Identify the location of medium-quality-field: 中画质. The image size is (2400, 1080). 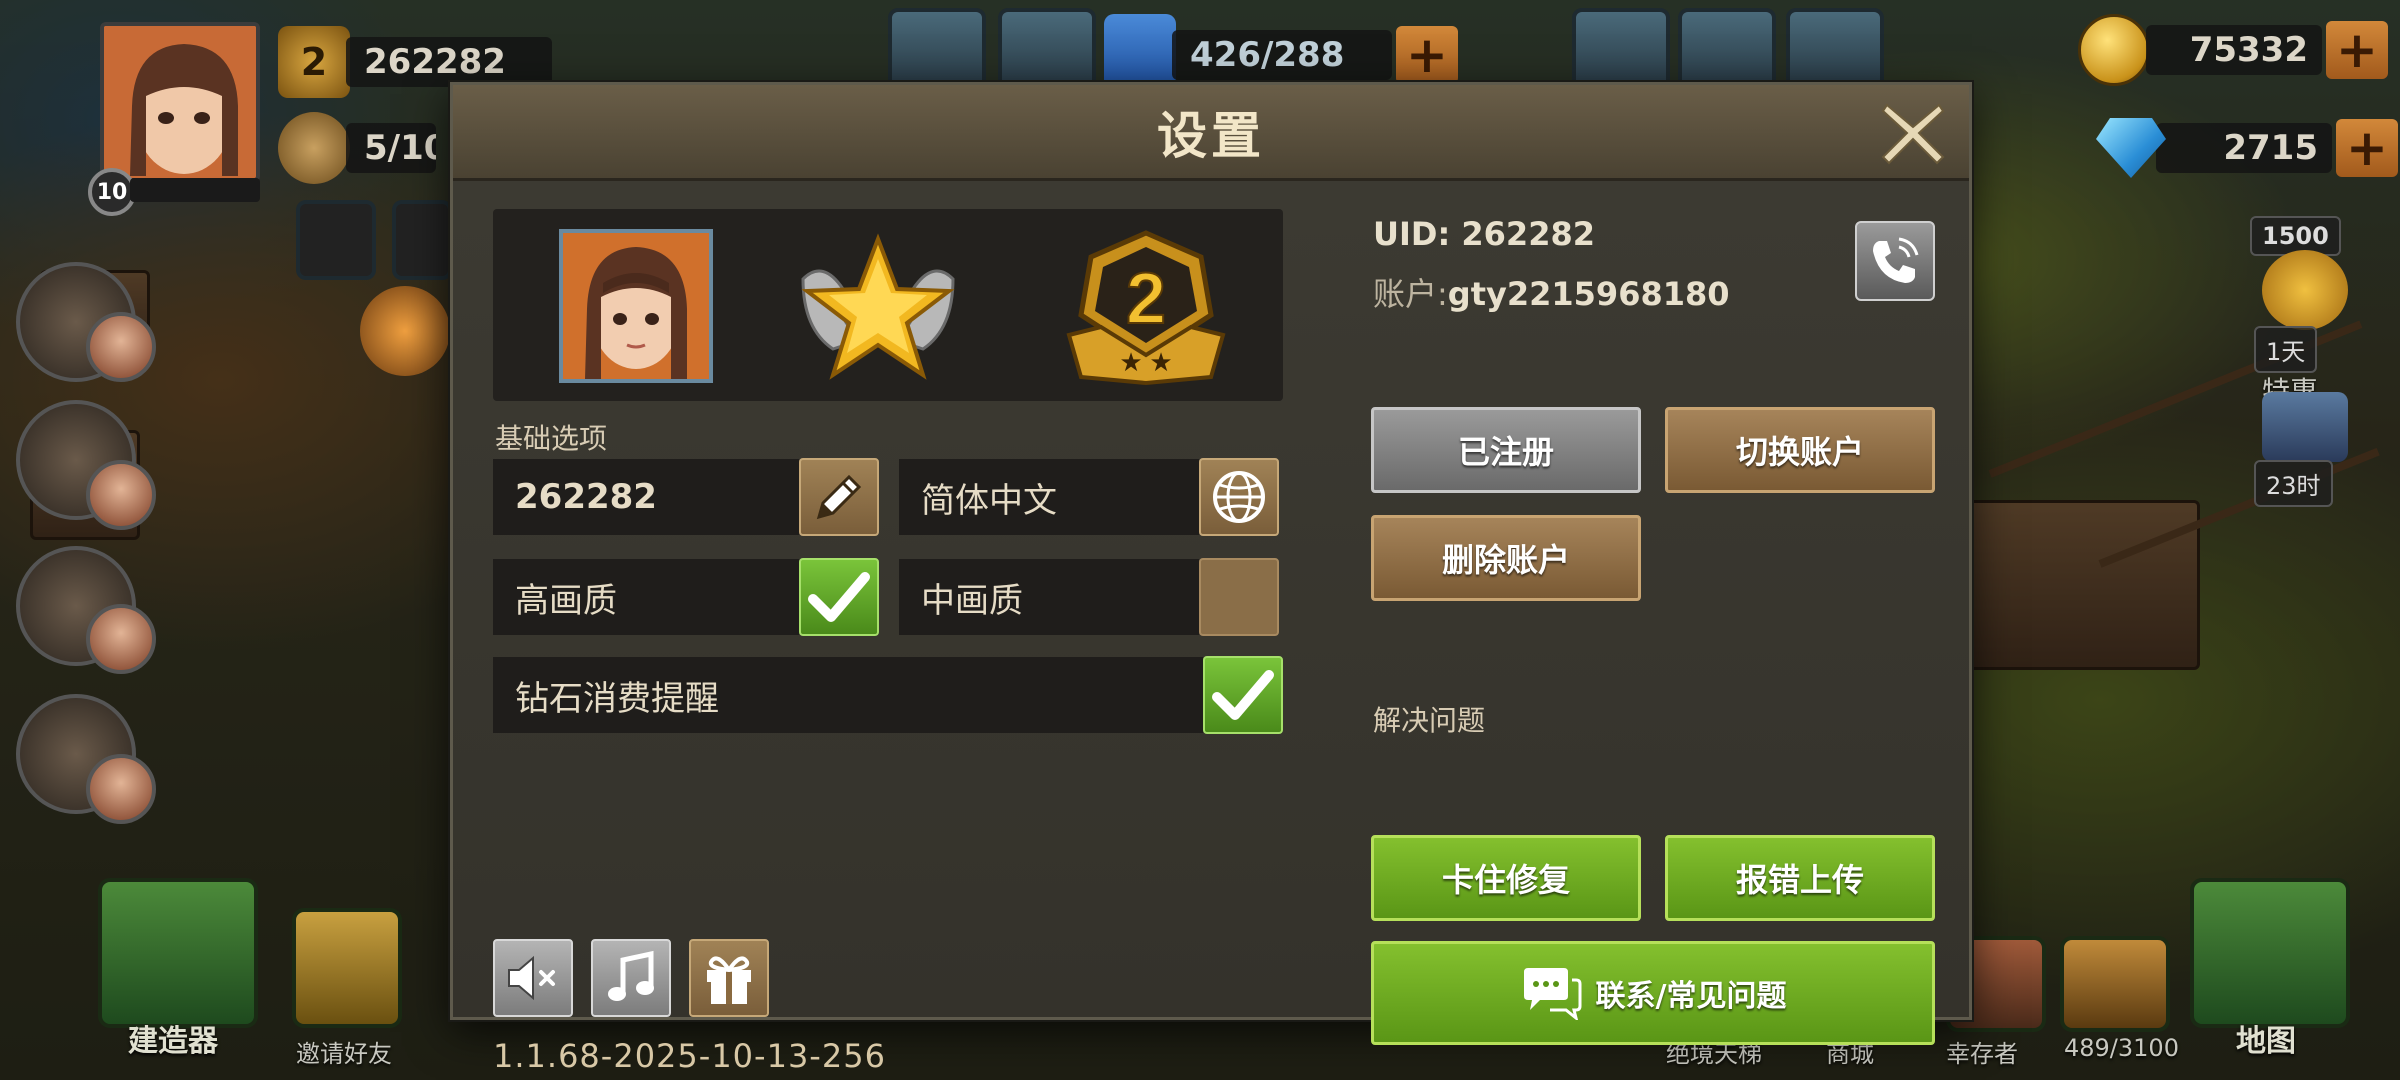
(1049, 597).